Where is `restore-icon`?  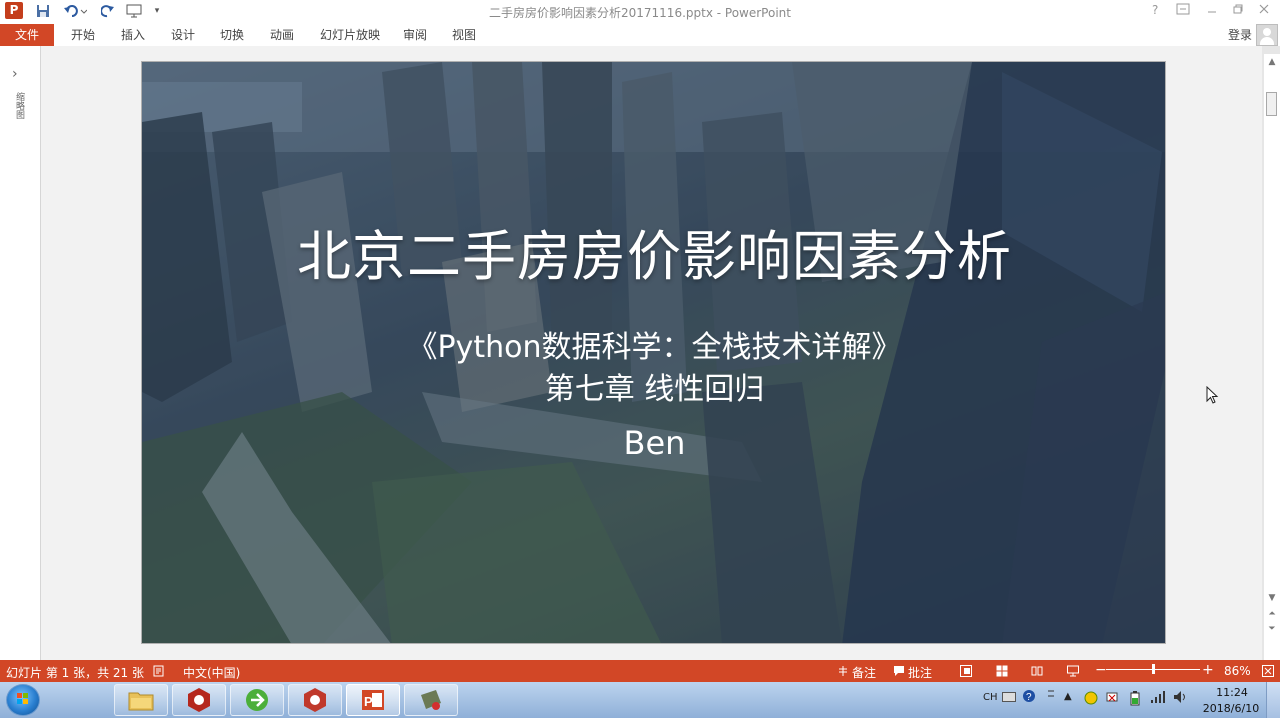 restore-icon is located at coordinates (1238, 10).